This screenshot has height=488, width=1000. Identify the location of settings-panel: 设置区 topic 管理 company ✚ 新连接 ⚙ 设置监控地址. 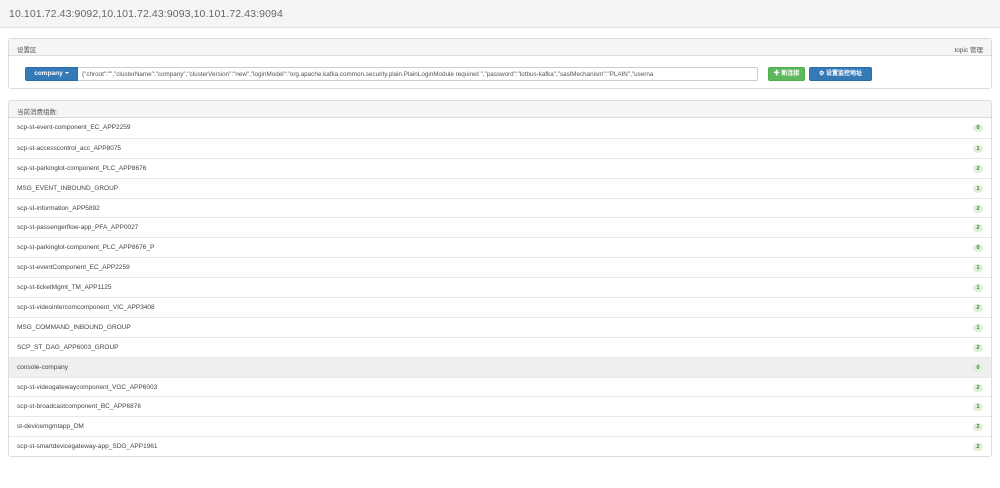
(500, 63).